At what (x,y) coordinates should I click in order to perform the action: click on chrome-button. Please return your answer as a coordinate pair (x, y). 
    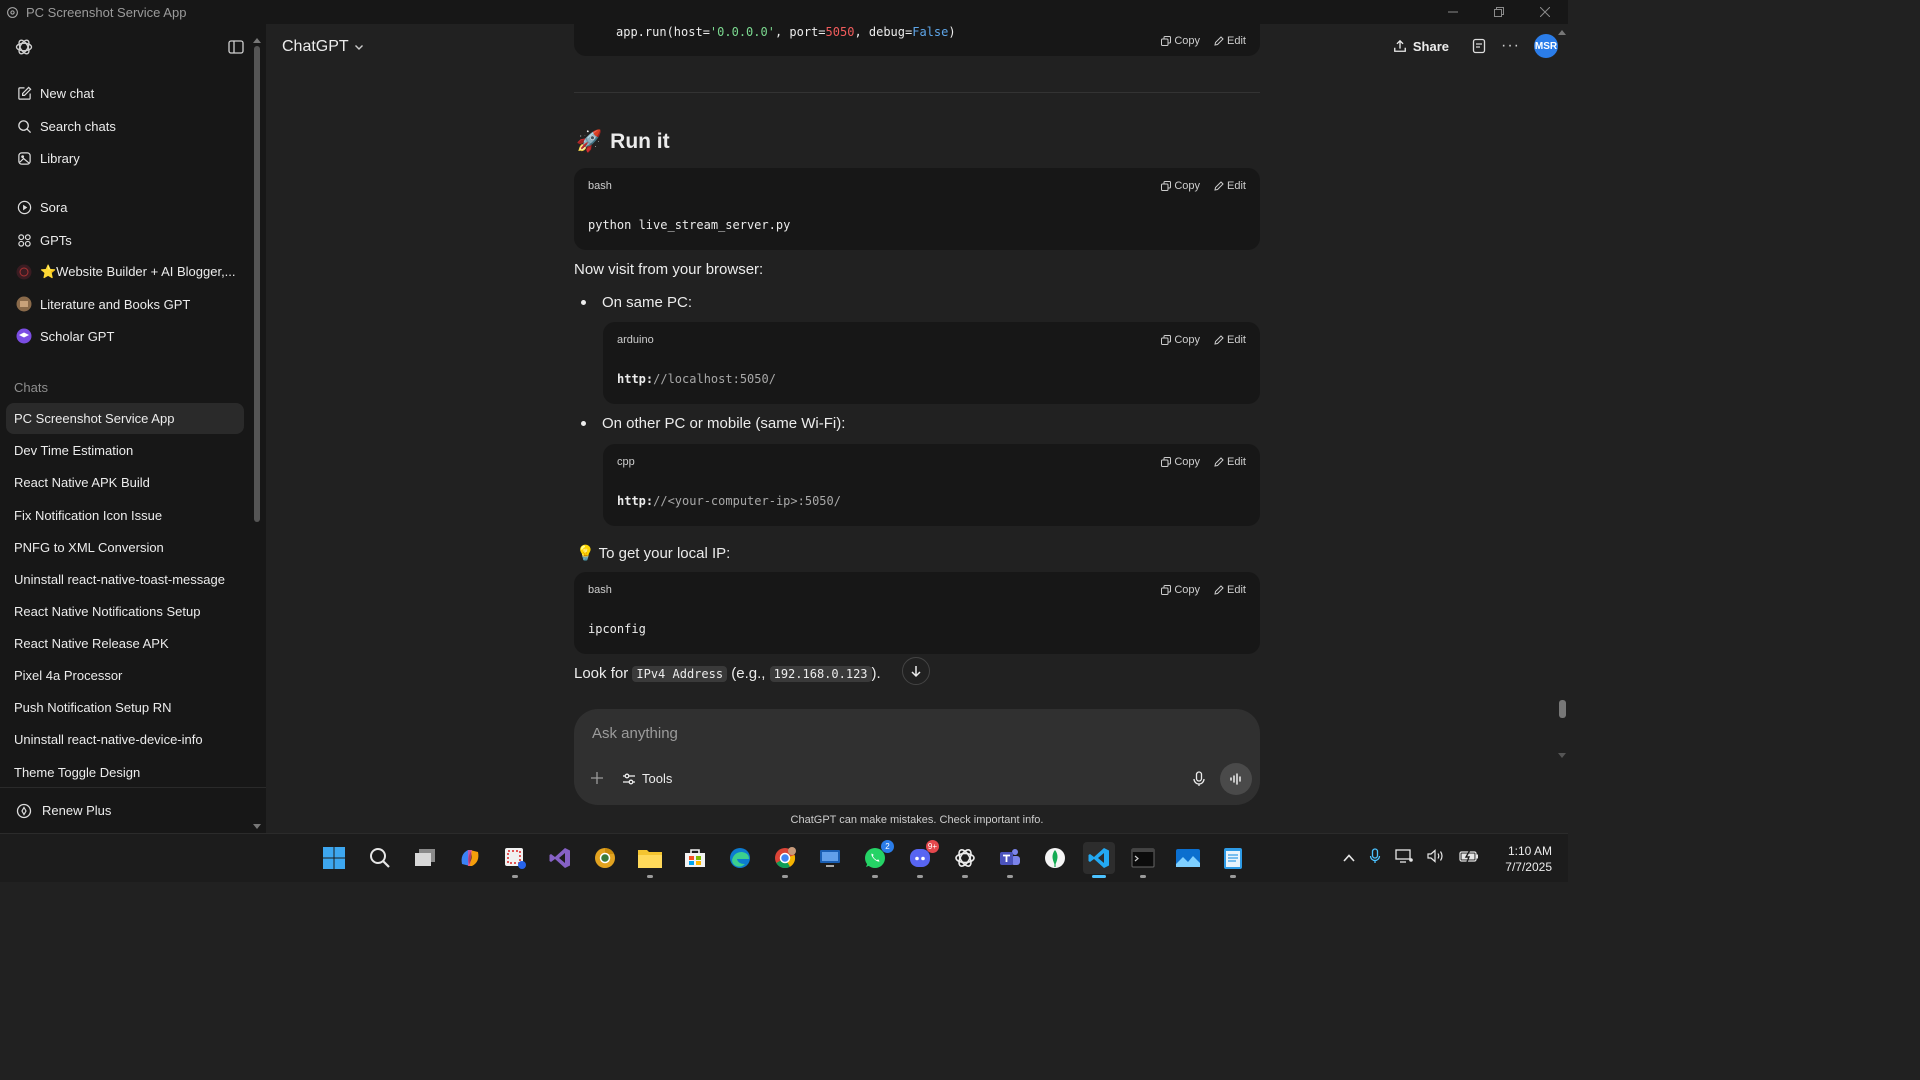
    Looking at the image, I should click on (785, 860).